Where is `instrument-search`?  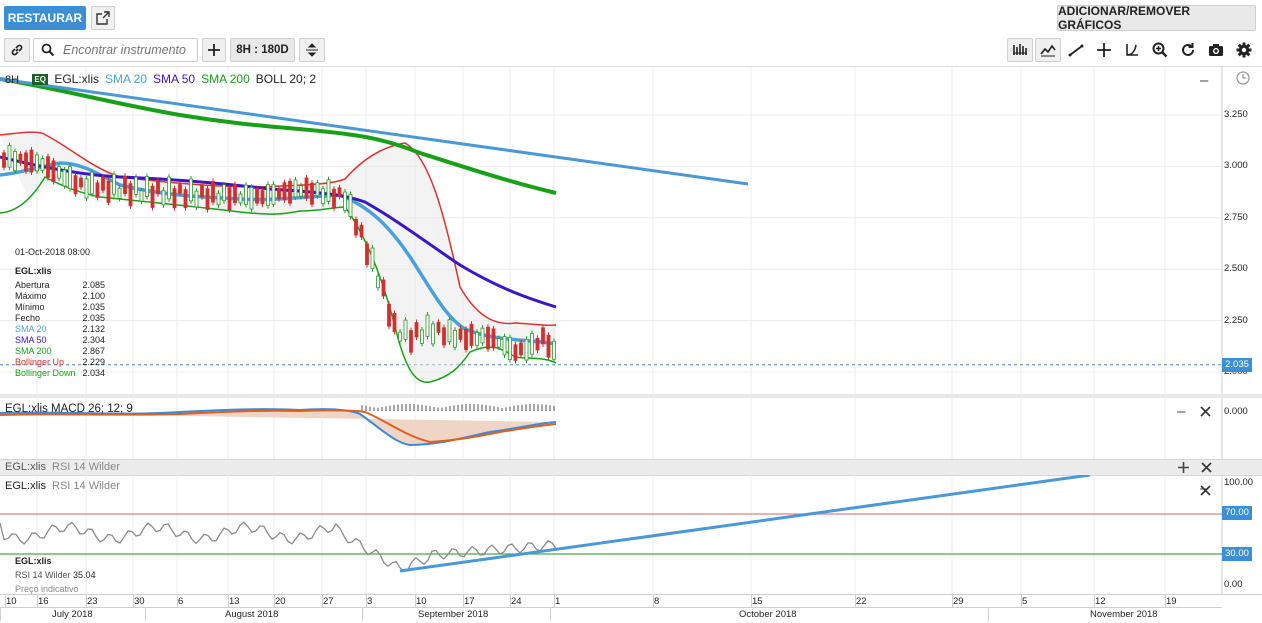
instrument-search is located at coordinates (115, 50).